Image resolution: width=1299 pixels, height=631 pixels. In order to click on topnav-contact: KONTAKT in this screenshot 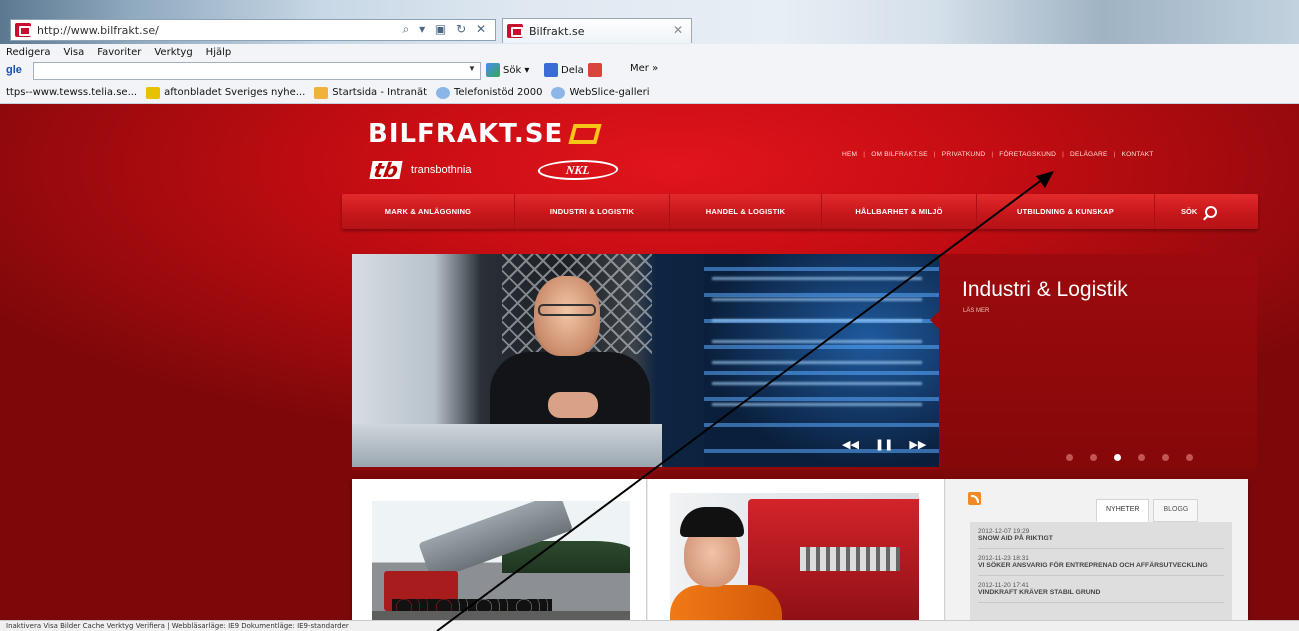, I will do `click(1137, 154)`.